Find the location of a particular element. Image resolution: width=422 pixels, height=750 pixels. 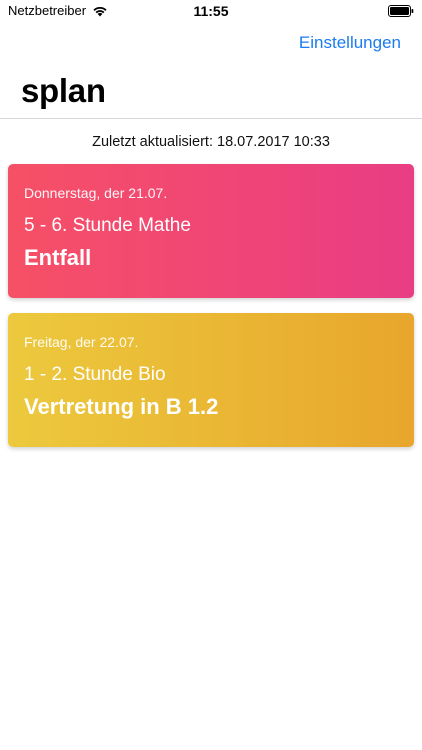

battery-icon is located at coordinates (401, 11).